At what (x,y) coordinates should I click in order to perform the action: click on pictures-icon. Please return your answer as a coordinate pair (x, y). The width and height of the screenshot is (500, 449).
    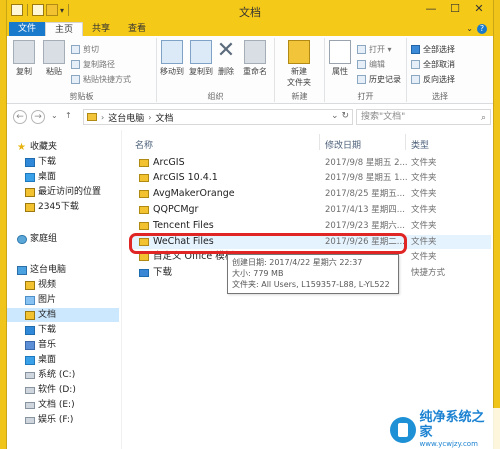
    Looking at the image, I should click on (30, 300).